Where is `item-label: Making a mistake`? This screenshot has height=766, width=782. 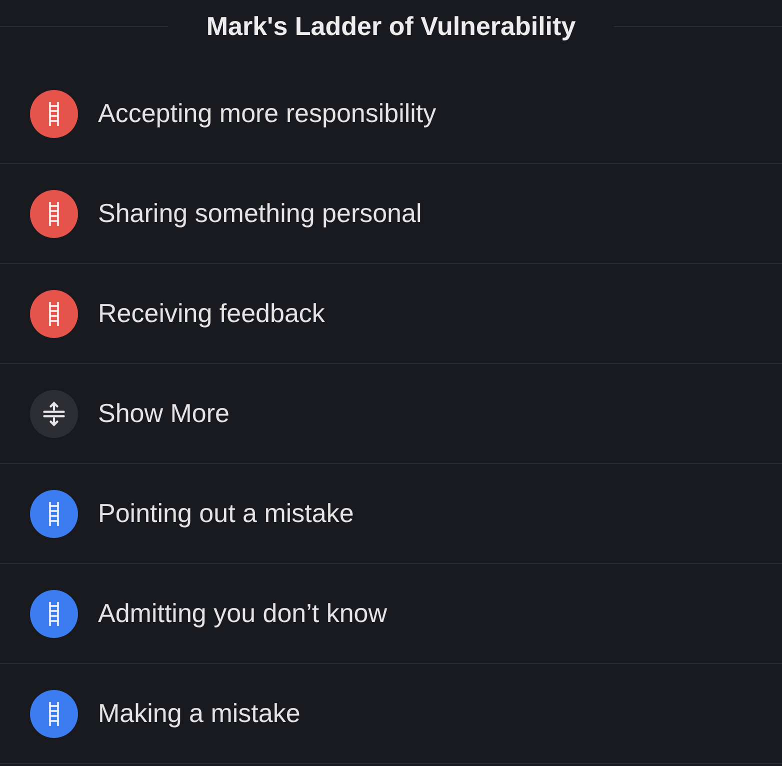
item-label: Making a mistake is located at coordinates (199, 713).